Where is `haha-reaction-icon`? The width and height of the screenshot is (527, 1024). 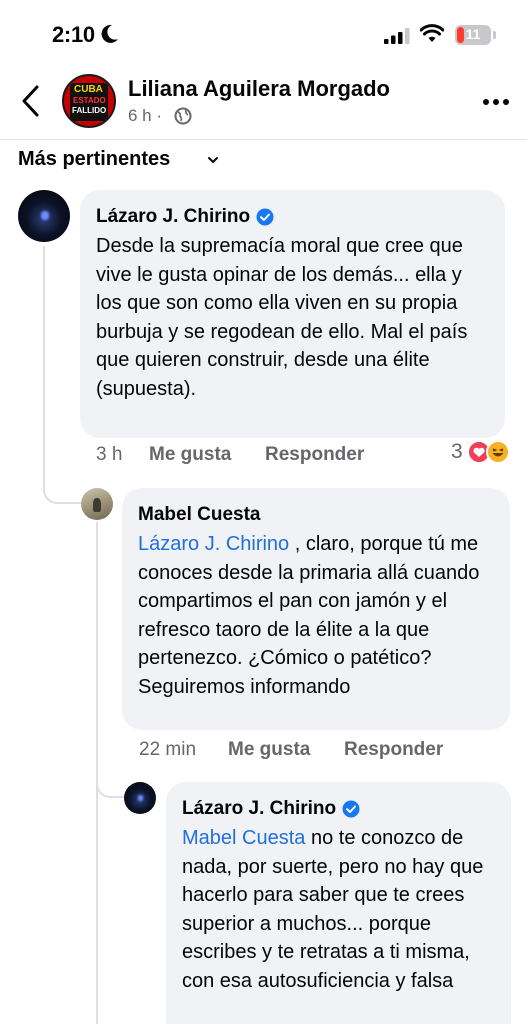
haha-reaction-icon is located at coordinates (497, 452).